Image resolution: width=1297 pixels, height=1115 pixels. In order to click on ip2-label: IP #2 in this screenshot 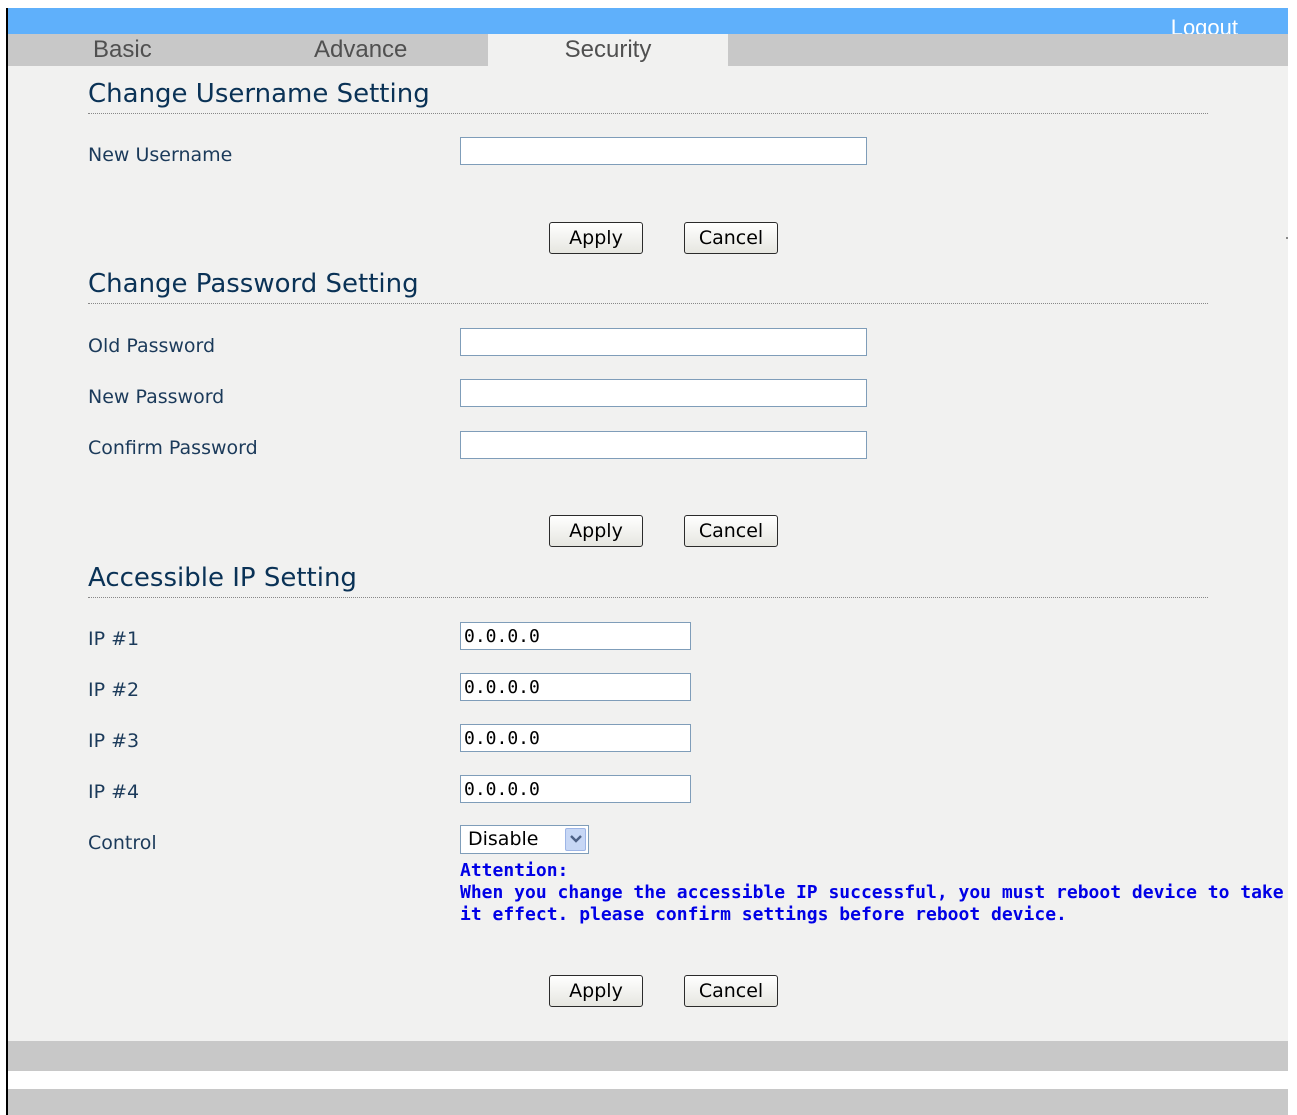, I will do `click(114, 690)`.